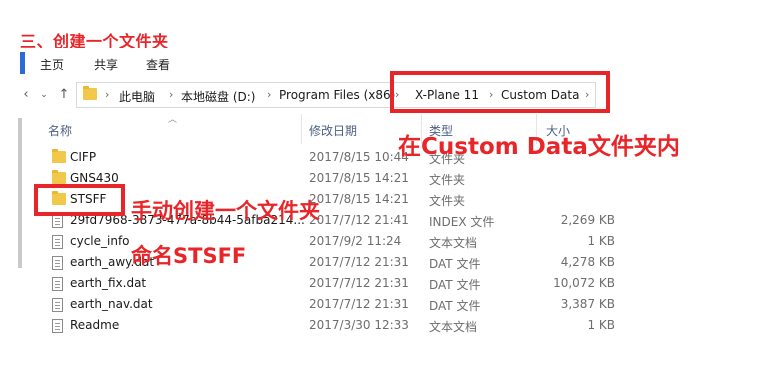 This screenshot has height=374, width=770. I want to click on file-date: 2017/7/12 21:41, so click(359, 220).